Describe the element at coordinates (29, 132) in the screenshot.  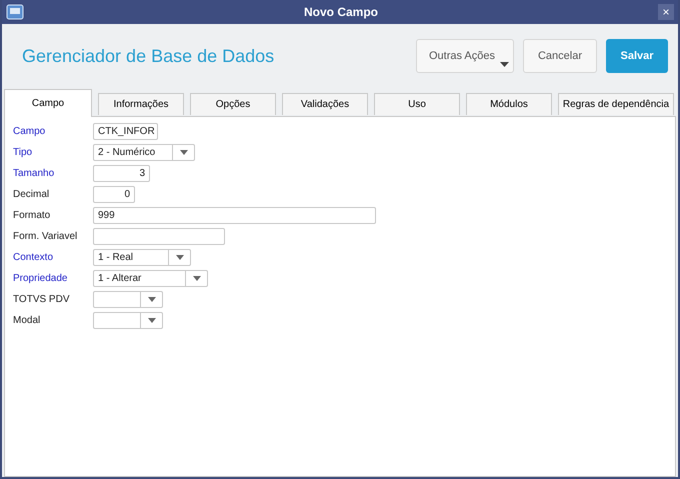
I see `field-label: Campo` at that location.